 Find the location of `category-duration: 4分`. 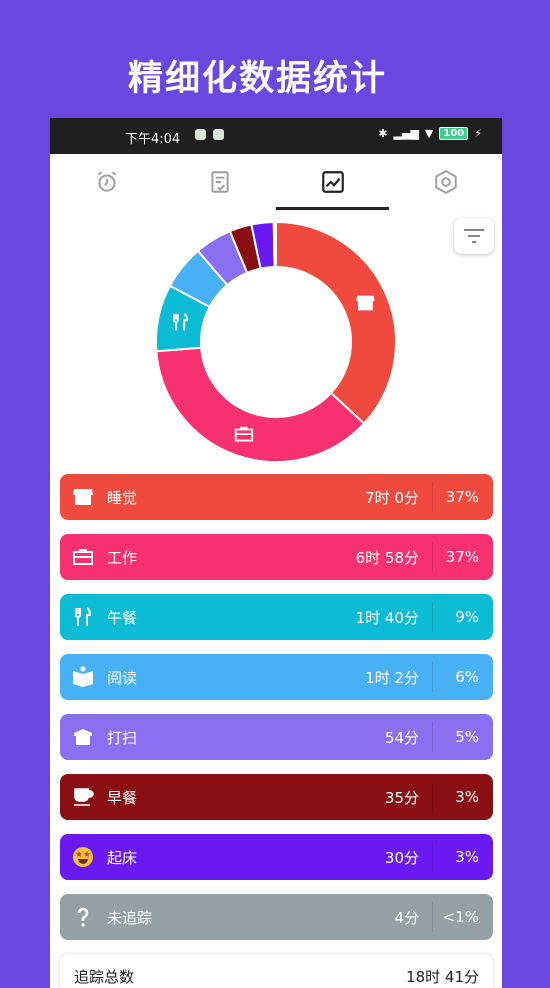

category-duration: 4分 is located at coordinates (406, 917).